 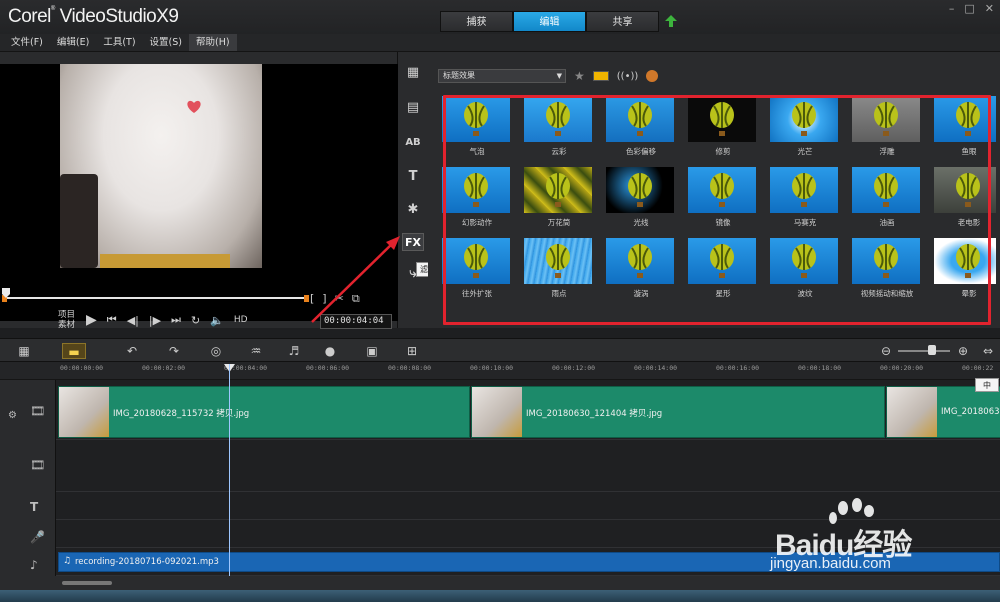 I want to click on filter-fx-button: FX, so click(x=413, y=242).